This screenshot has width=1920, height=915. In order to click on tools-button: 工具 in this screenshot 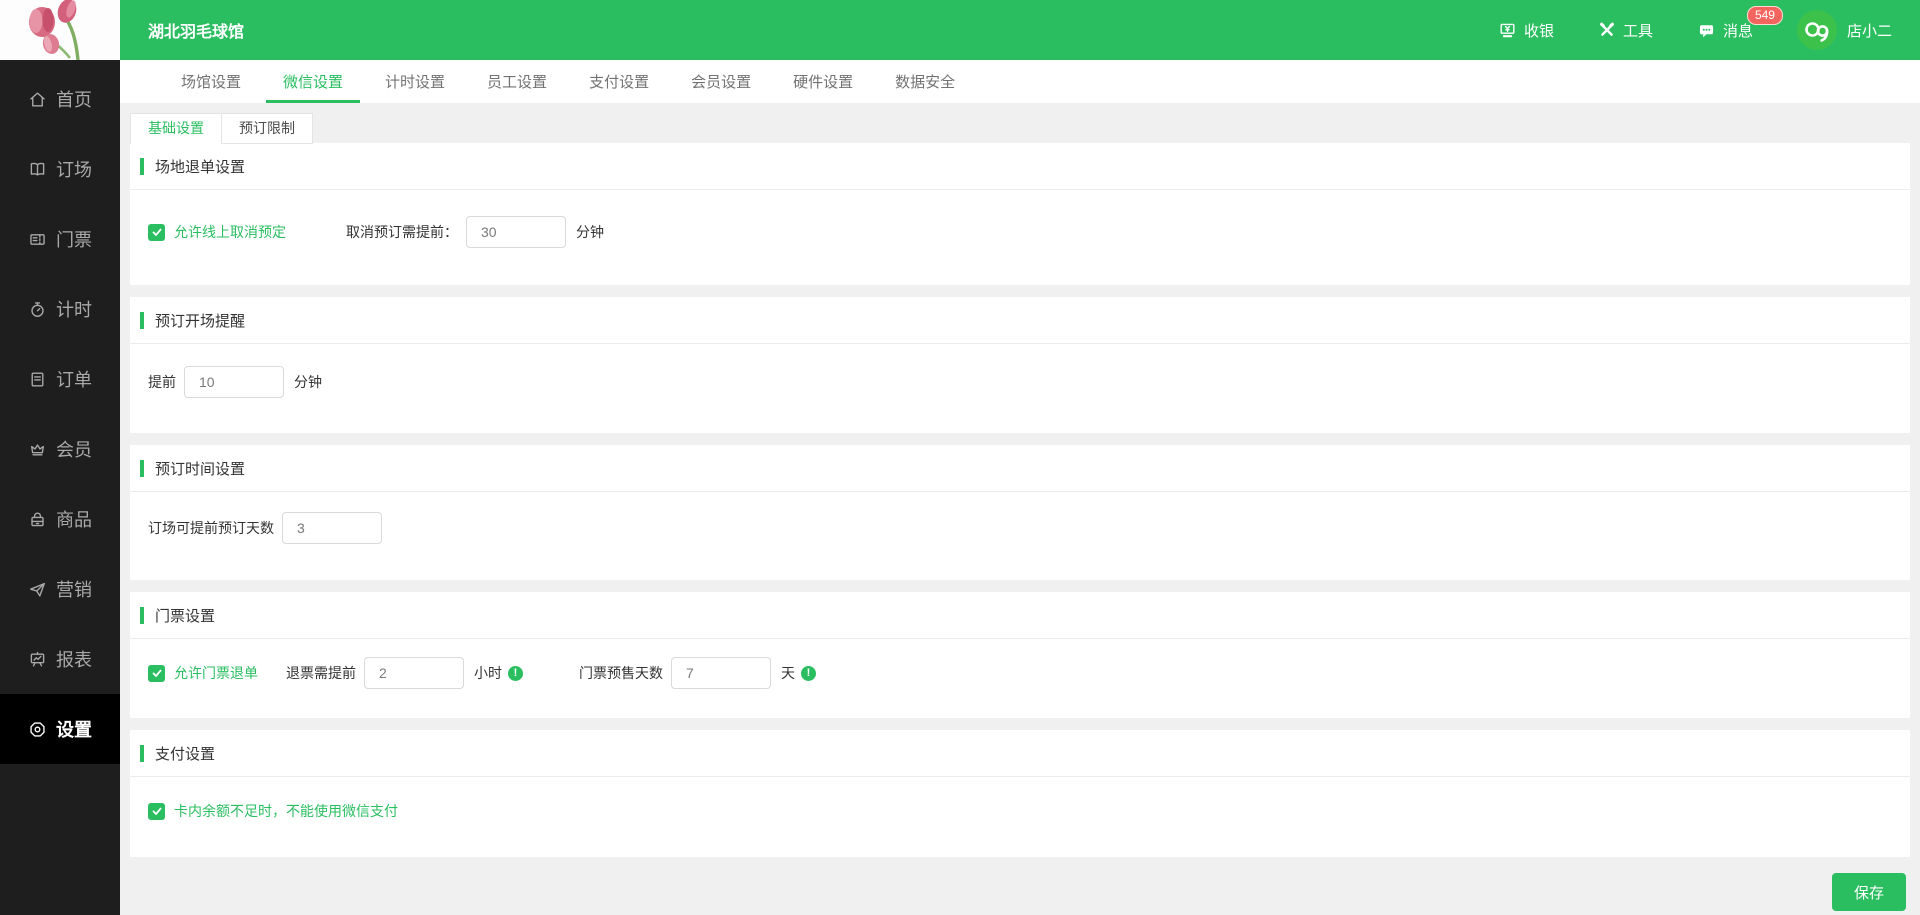, I will do `click(1625, 30)`.